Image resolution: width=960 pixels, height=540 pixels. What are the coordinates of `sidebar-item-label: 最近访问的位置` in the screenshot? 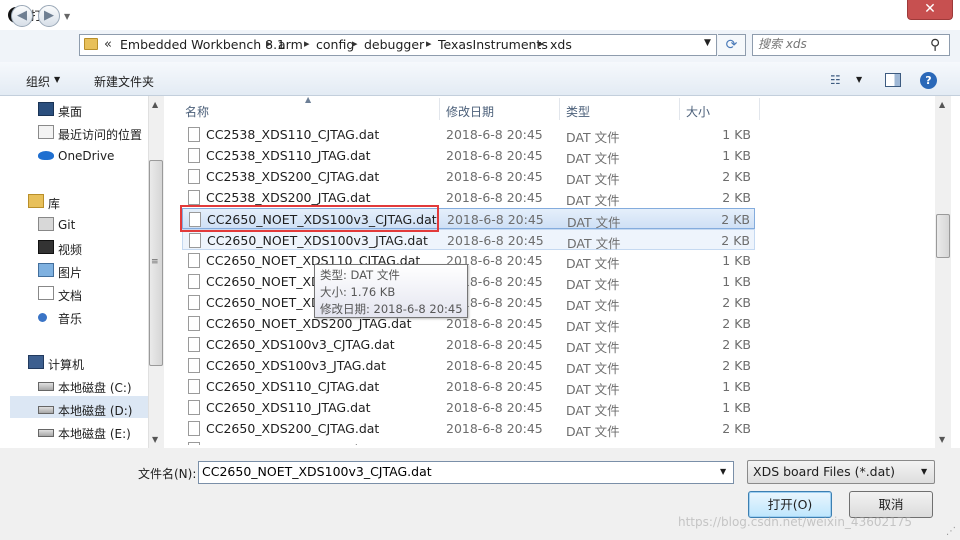 It's located at (100, 135).